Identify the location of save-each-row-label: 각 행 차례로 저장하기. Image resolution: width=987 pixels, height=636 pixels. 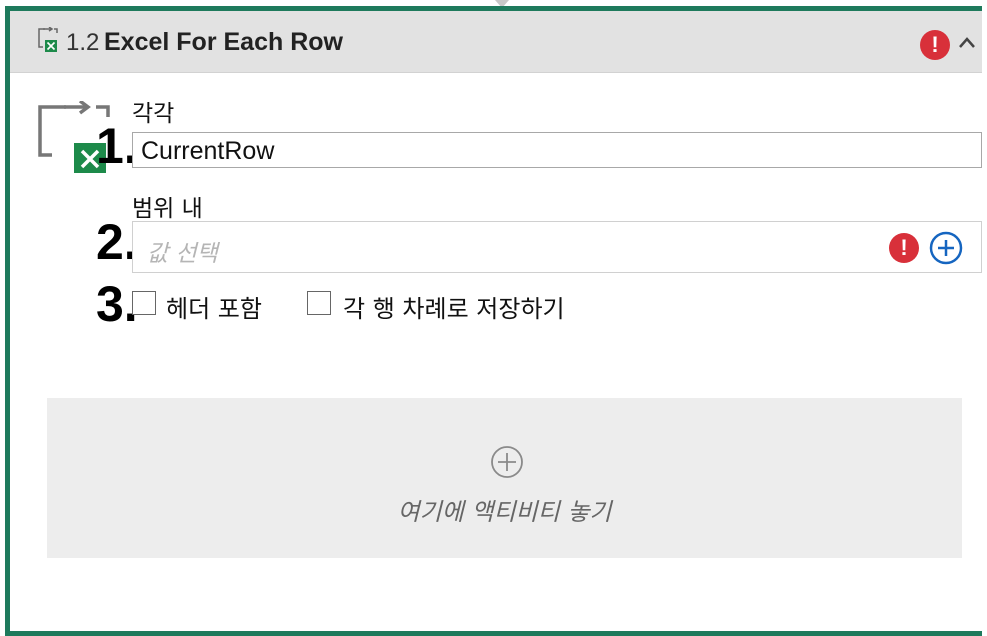
(454, 309).